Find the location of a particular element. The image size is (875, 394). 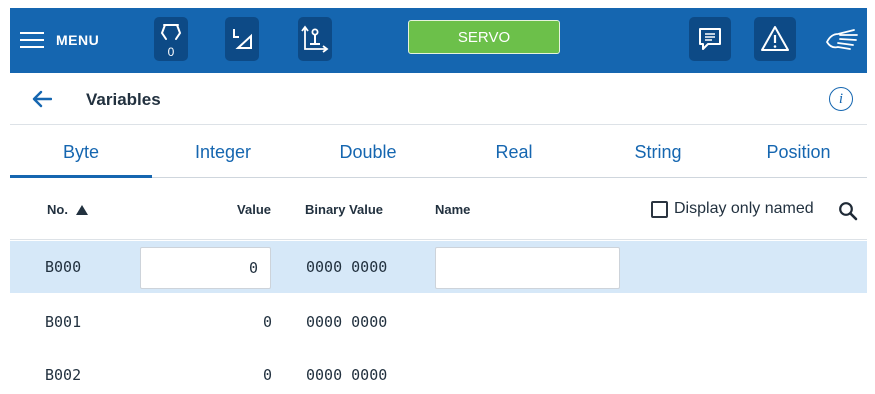

coordinate-frame-button is located at coordinates (242, 39).